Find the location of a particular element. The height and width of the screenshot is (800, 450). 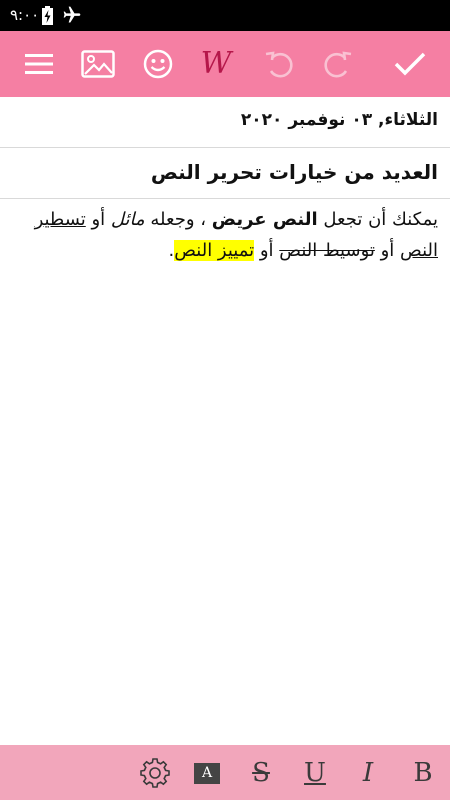

underline-button: U is located at coordinates (315, 773).